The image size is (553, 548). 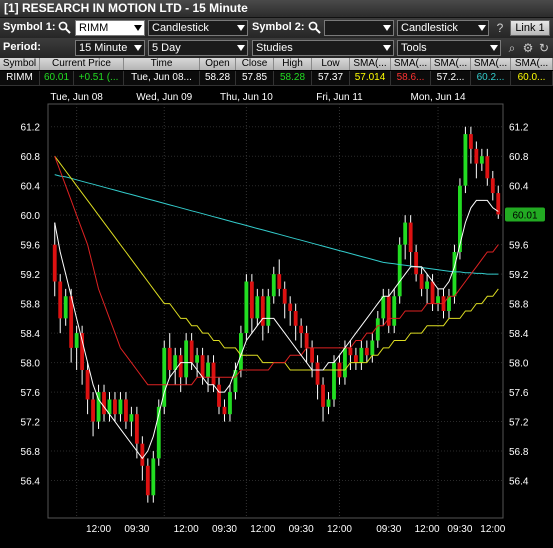 What do you see at coordinates (110, 48) in the screenshot?
I see `period-select: 15 Minute` at bounding box center [110, 48].